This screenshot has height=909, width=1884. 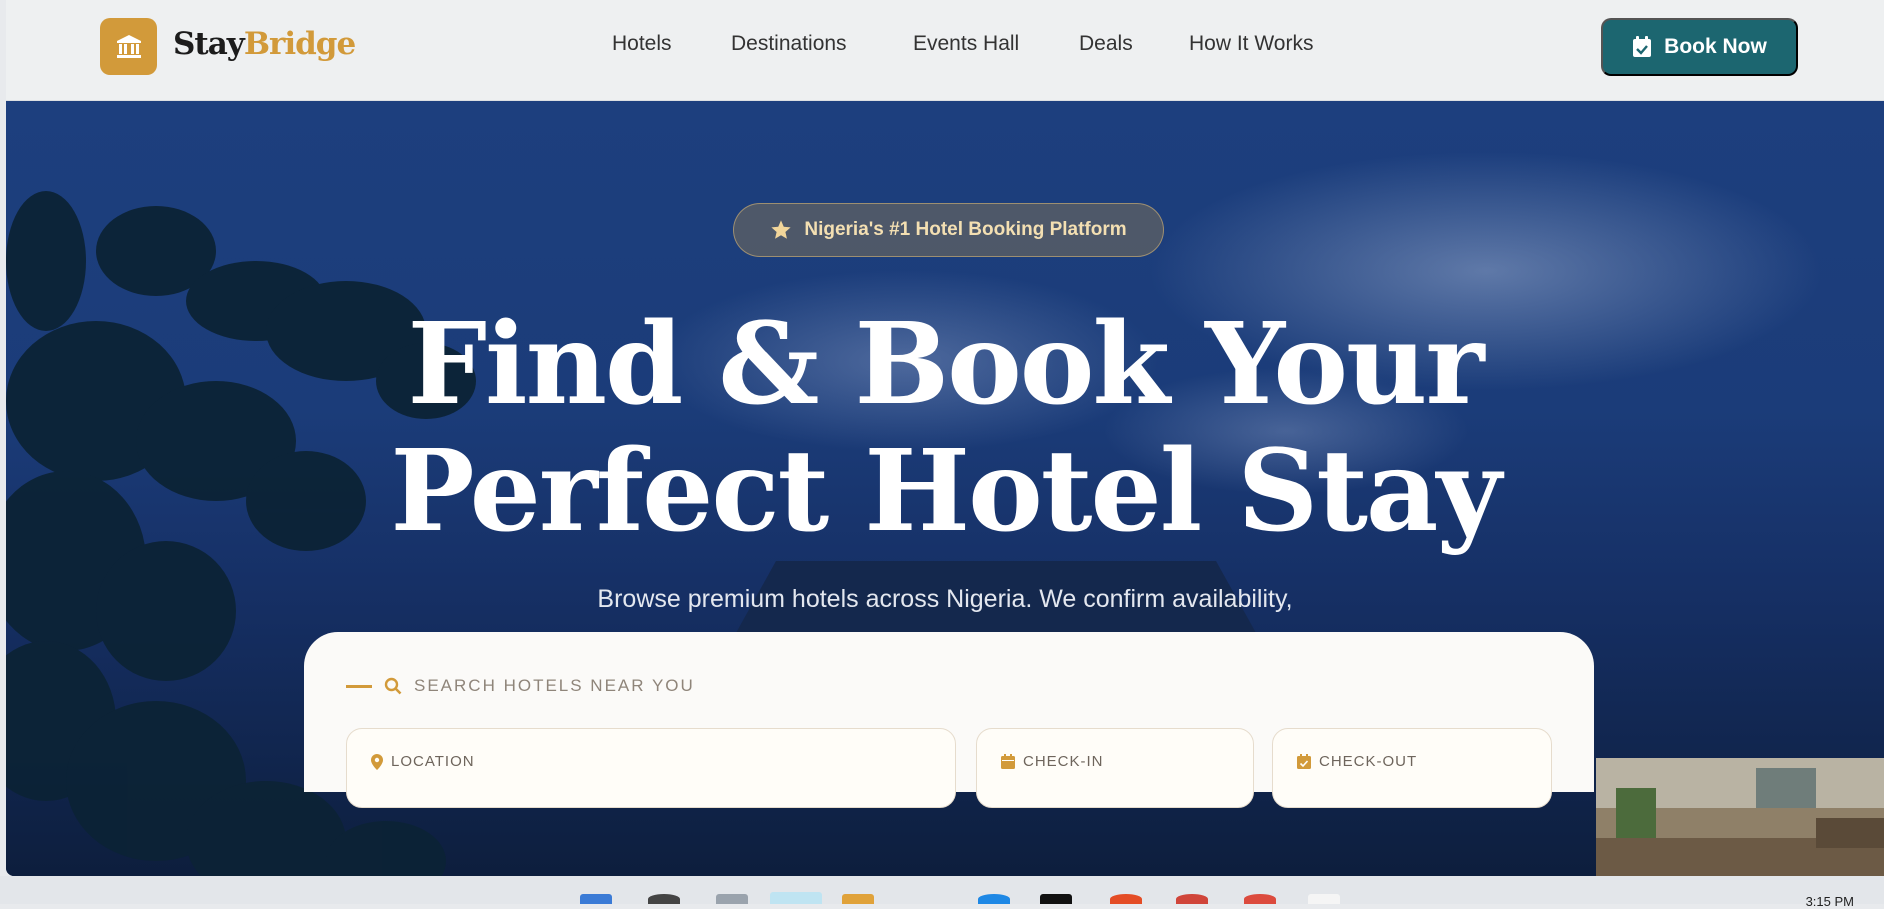 What do you see at coordinates (651, 768) in the screenshot?
I see `location-field: LOCATION` at bounding box center [651, 768].